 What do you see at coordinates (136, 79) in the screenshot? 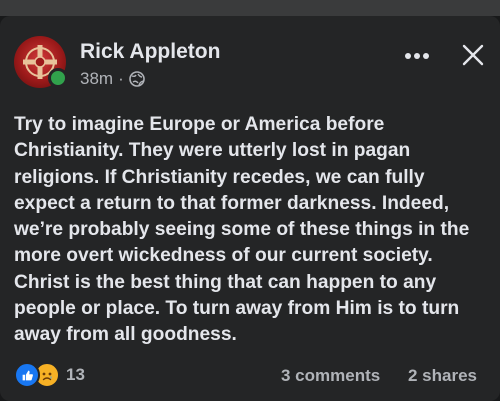
I see `globe-icon` at bounding box center [136, 79].